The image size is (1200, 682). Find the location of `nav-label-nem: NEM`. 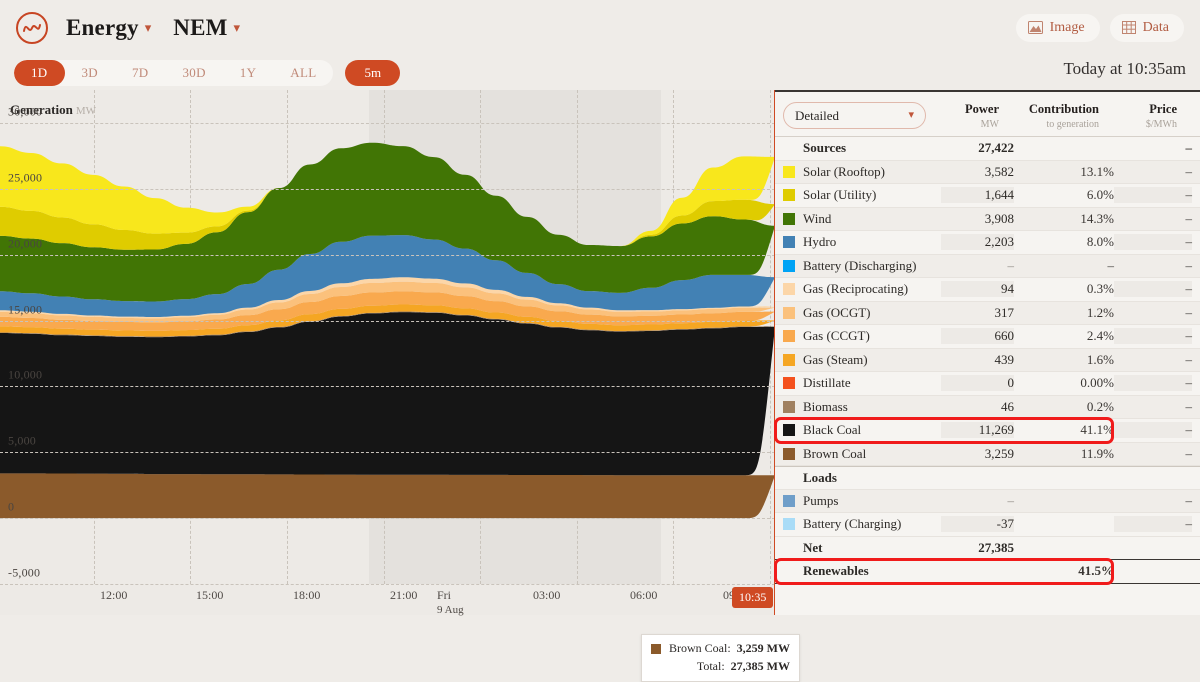

nav-label-nem: NEM is located at coordinates (200, 27).